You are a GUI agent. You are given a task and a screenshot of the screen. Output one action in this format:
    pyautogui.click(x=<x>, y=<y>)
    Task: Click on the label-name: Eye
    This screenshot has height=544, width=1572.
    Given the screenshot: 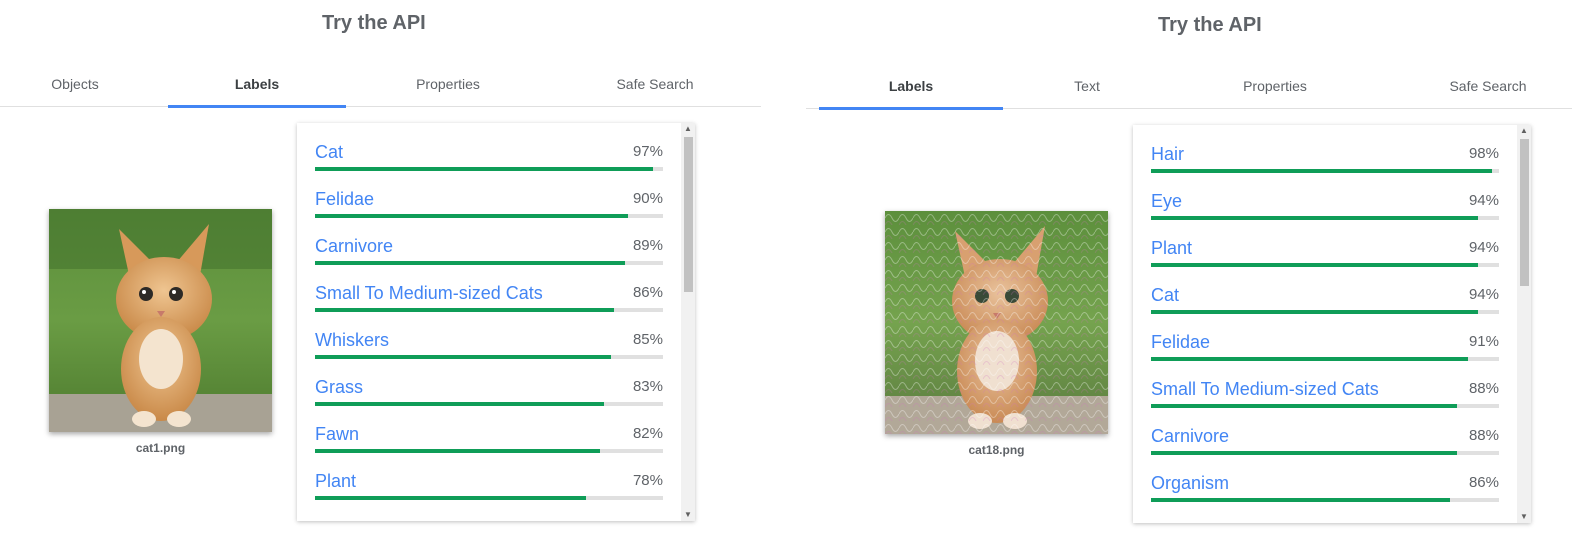 What is the action you would take?
    pyautogui.click(x=1166, y=201)
    